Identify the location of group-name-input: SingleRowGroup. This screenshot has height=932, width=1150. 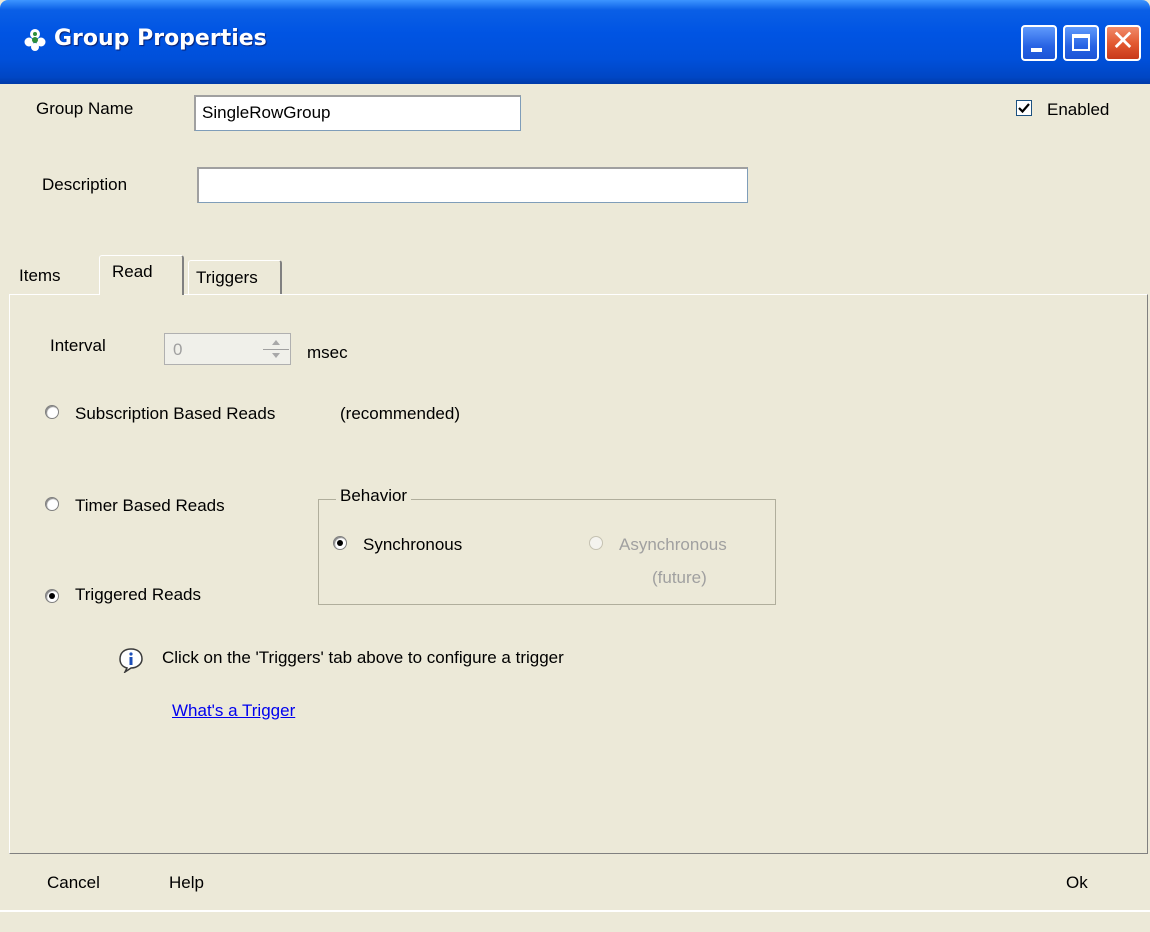
(357, 113).